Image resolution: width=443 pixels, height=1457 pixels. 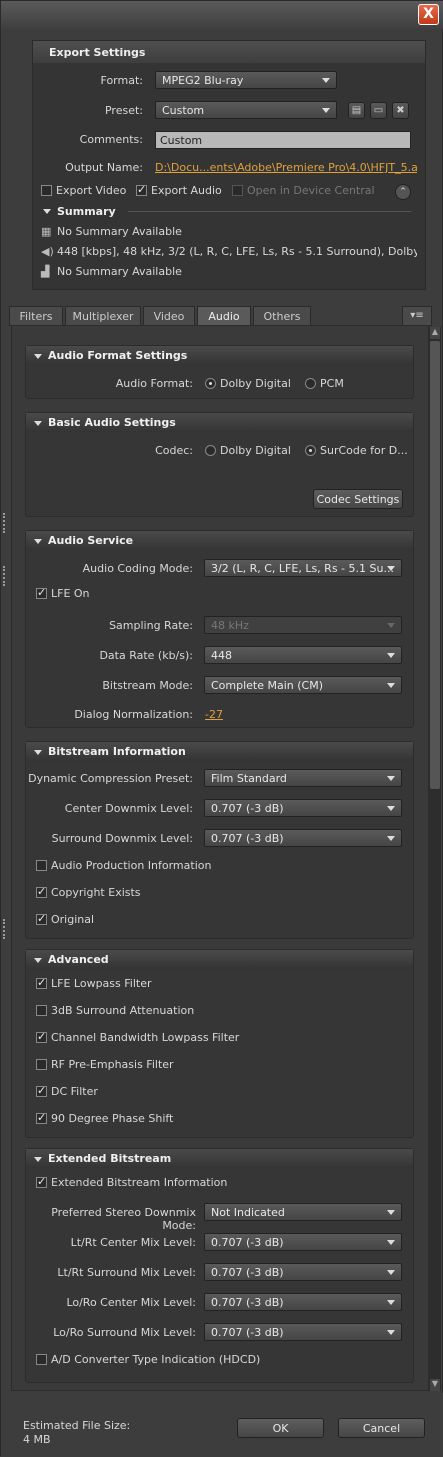 I want to click on sampling-rate-value: 48 kHz, so click(x=230, y=625).